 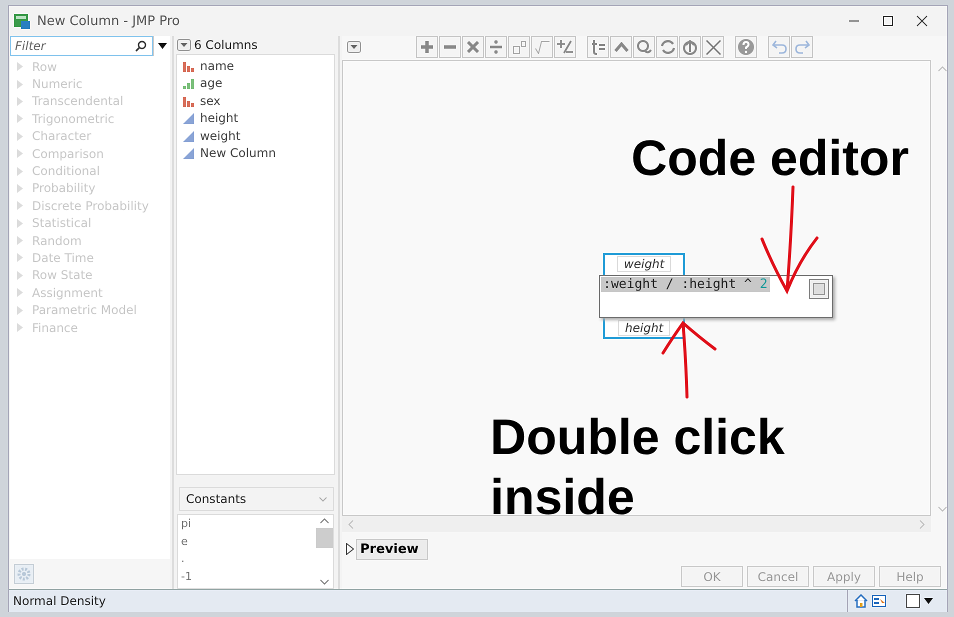 I want to click on window-title: New Column - JMP Pro, so click(x=109, y=21).